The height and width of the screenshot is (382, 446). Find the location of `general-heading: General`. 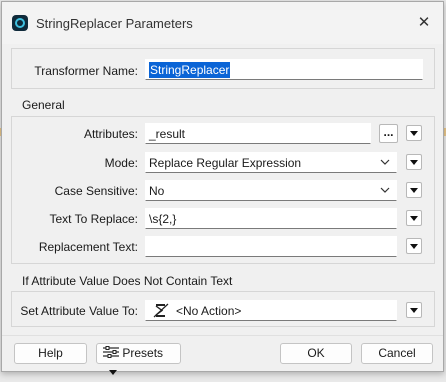

general-heading: General is located at coordinates (43, 105).